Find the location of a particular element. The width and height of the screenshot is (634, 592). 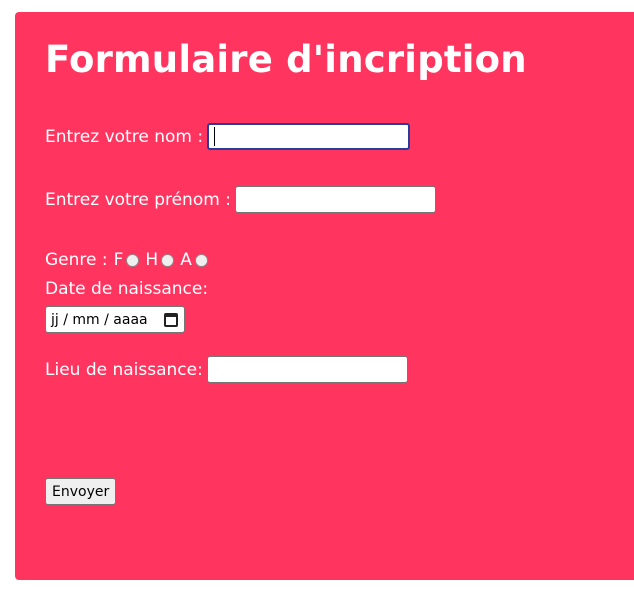

date-placeholder: jj / mm / aaaa is located at coordinates (99, 319).